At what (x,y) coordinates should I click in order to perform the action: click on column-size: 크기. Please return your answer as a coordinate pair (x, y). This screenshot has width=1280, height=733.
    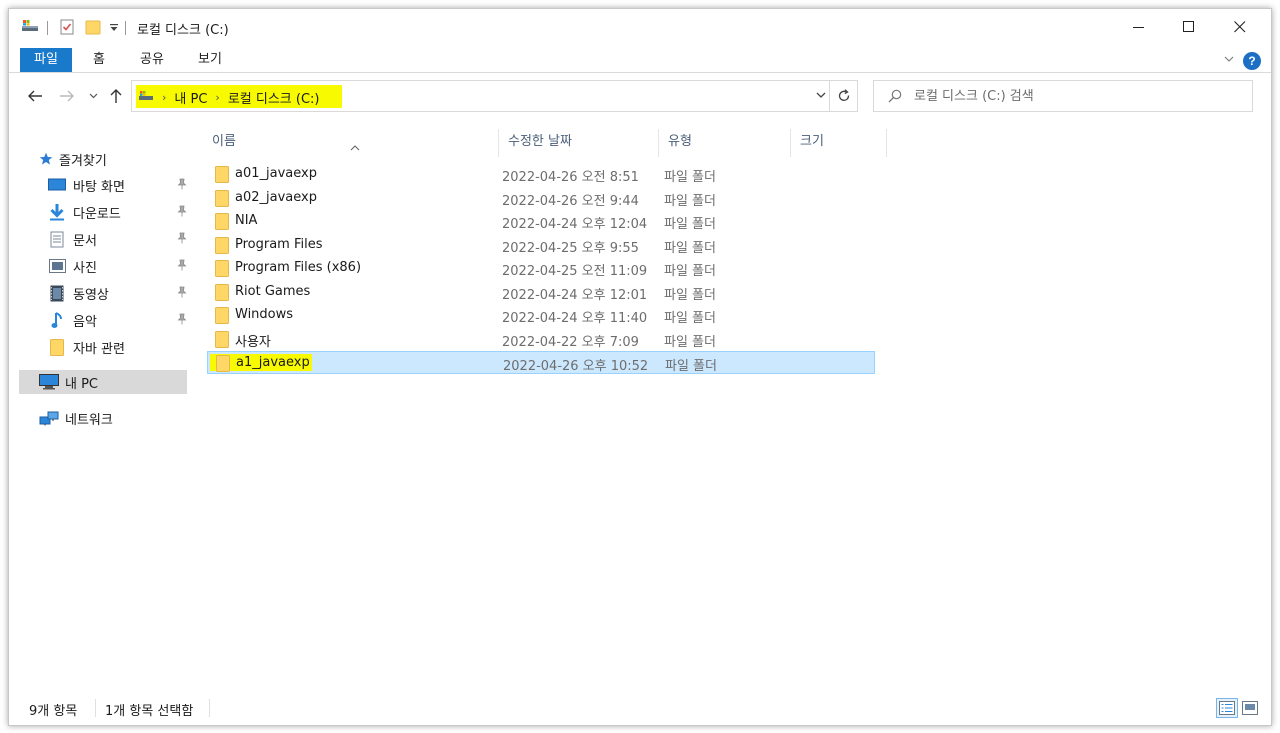
    Looking at the image, I should click on (835, 142).